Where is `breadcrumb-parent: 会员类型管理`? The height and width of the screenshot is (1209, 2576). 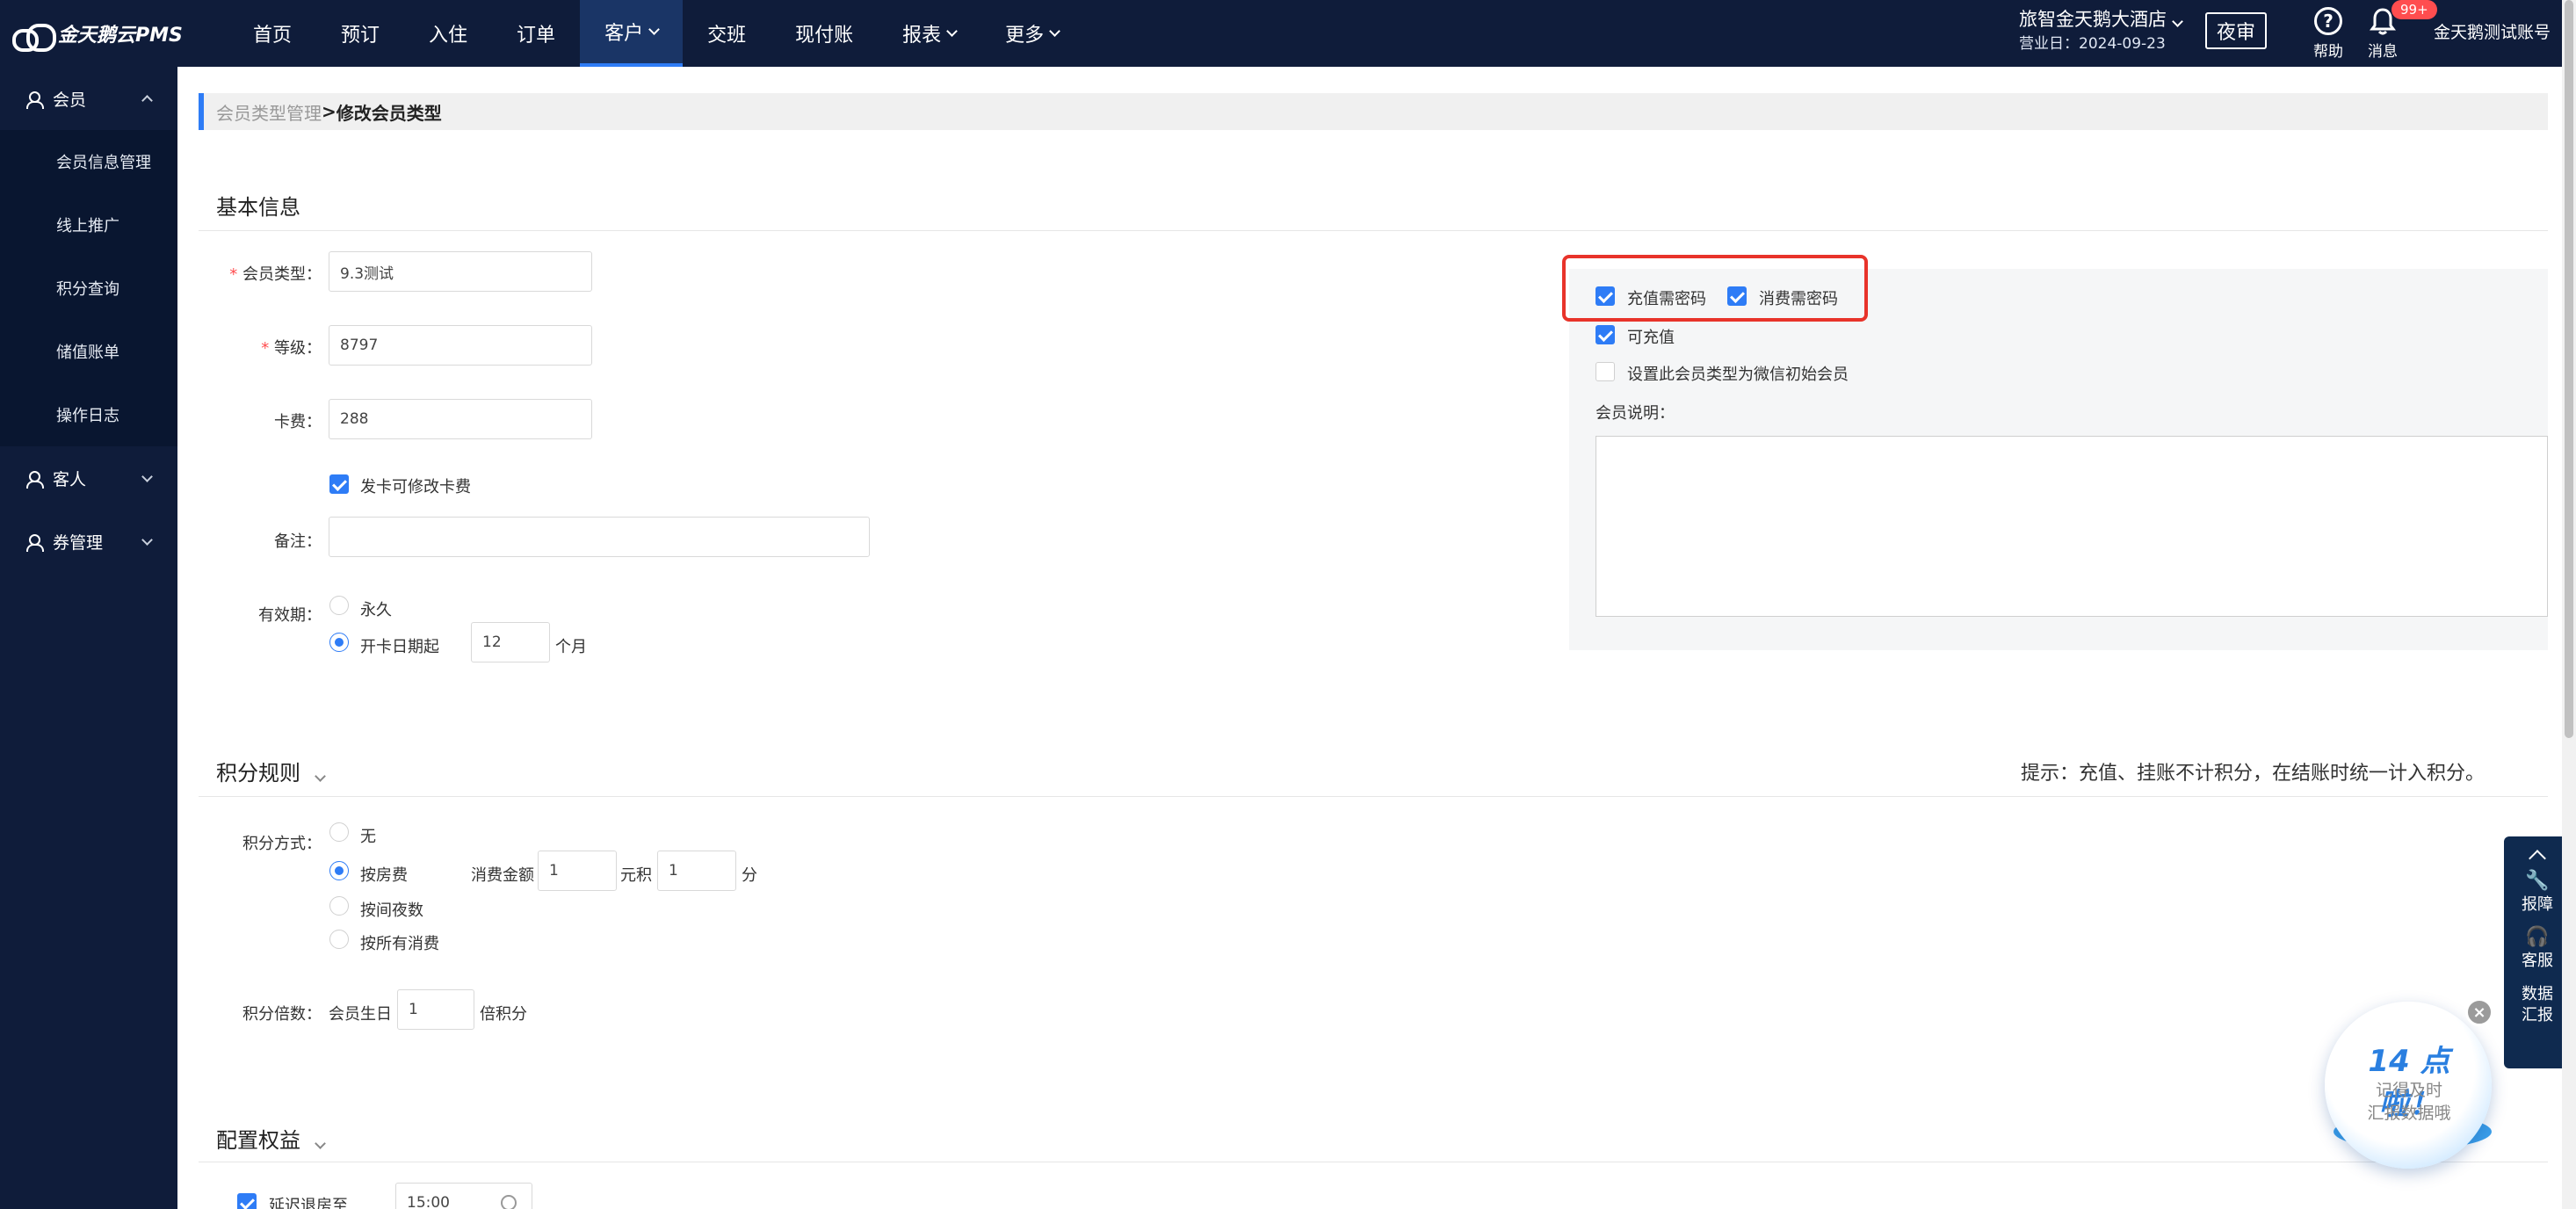 breadcrumb-parent: 会员类型管理 is located at coordinates (269, 112).